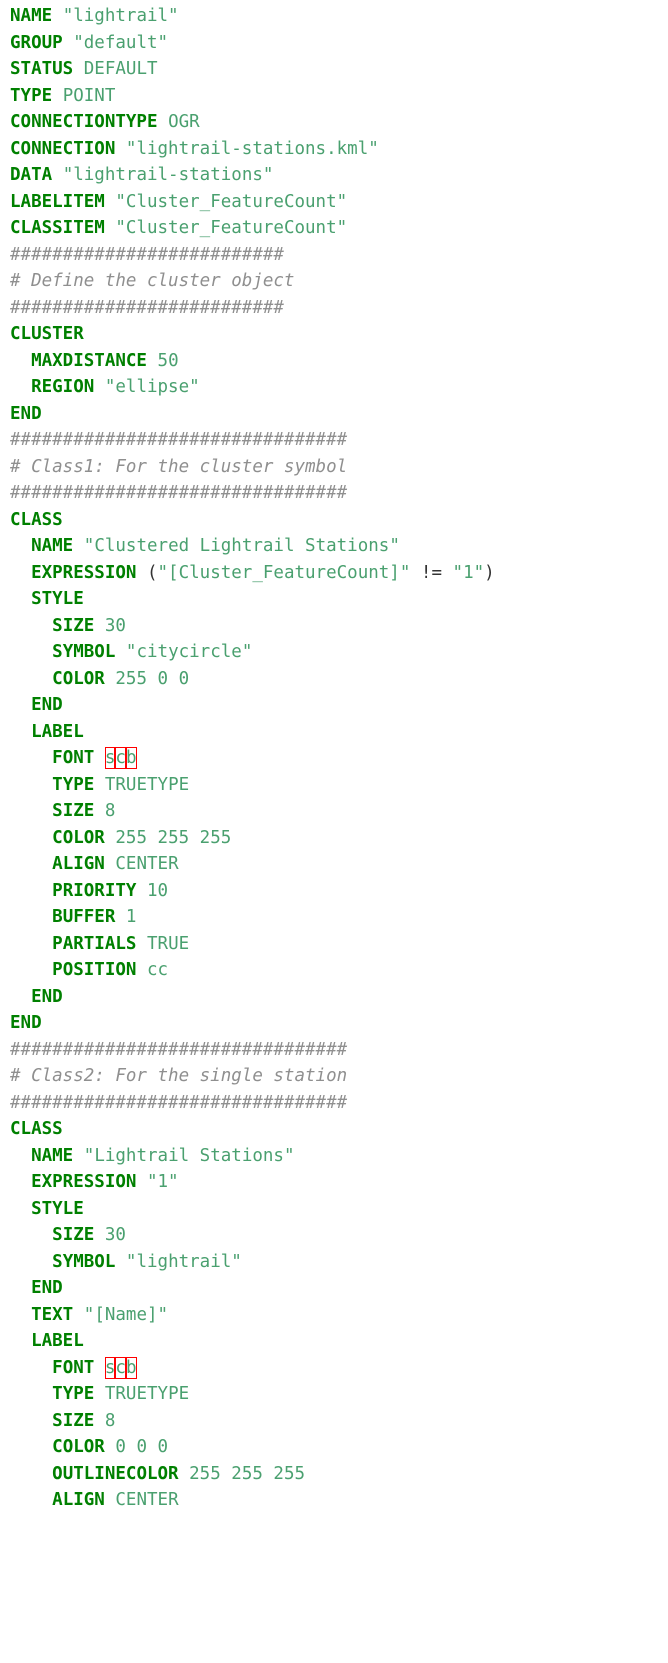 The height and width of the screenshot is (1663, 668). I want to click on code-string: "default", so click(121, 42).